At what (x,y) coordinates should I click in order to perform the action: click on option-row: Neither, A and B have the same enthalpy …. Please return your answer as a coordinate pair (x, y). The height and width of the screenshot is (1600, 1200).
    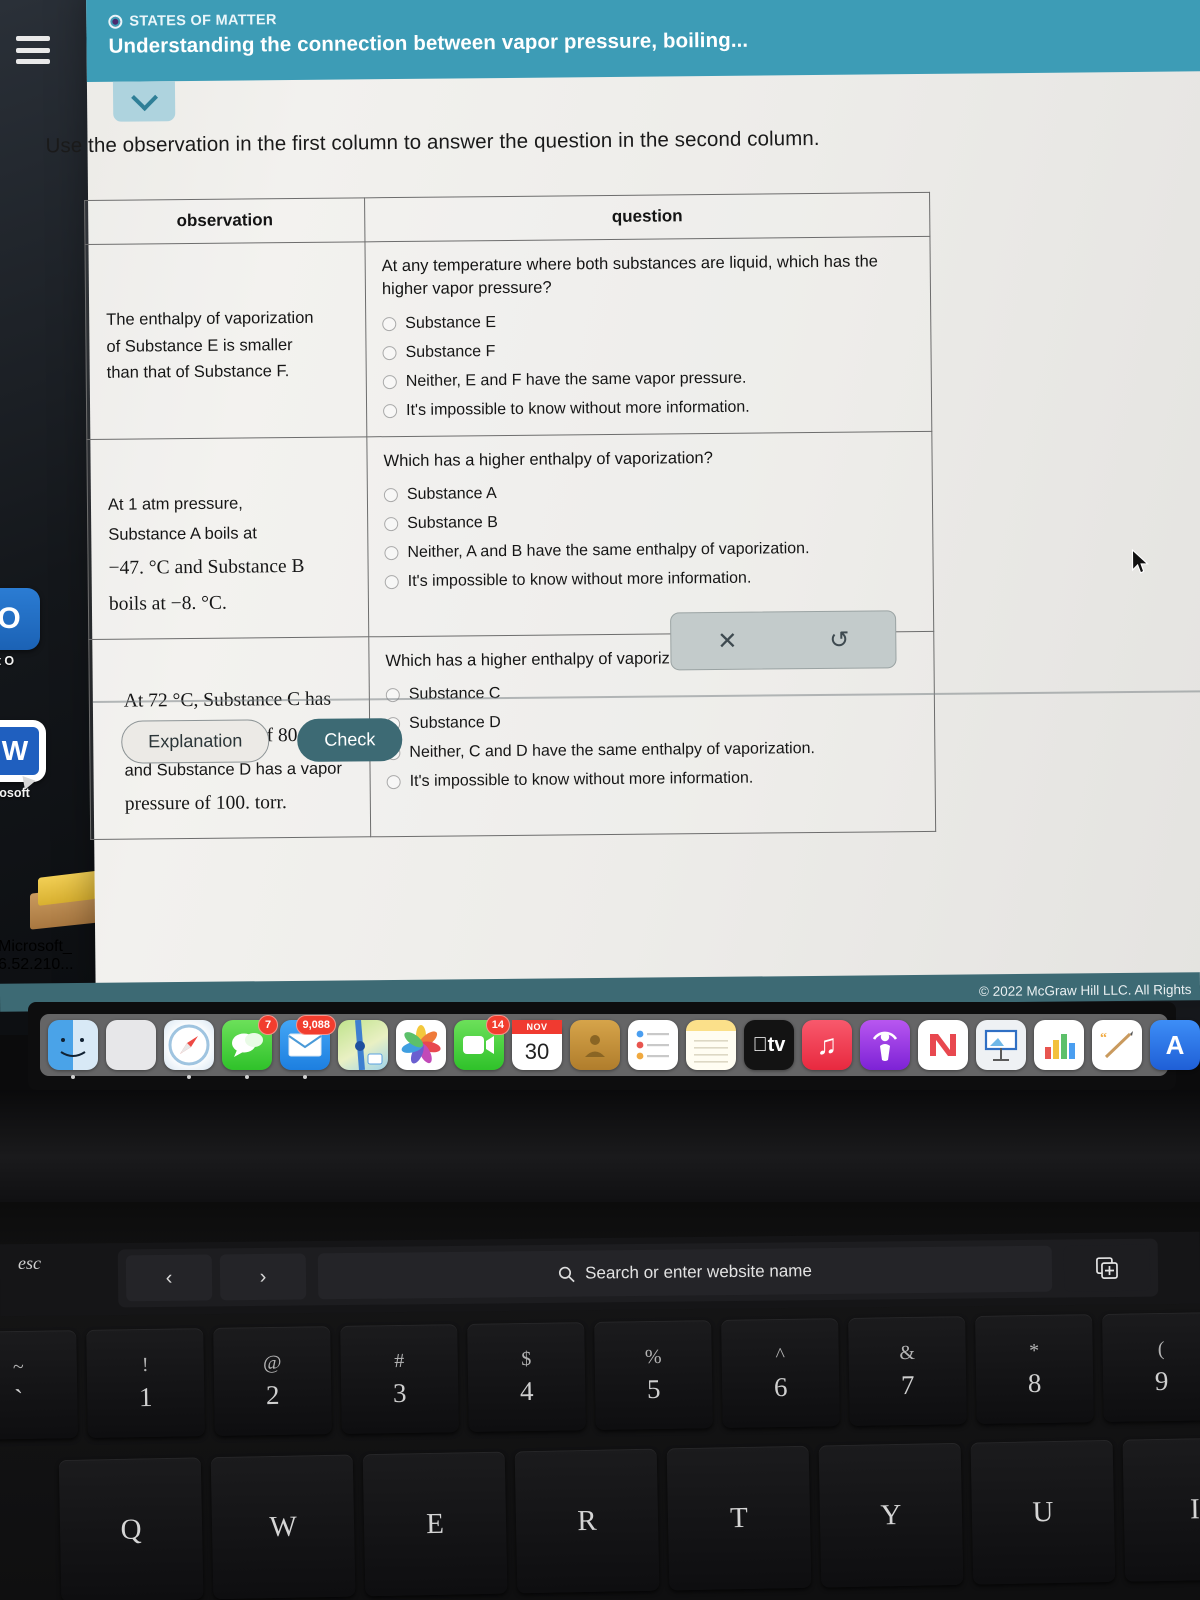
    Looking at the image, I should click on (653, 550).